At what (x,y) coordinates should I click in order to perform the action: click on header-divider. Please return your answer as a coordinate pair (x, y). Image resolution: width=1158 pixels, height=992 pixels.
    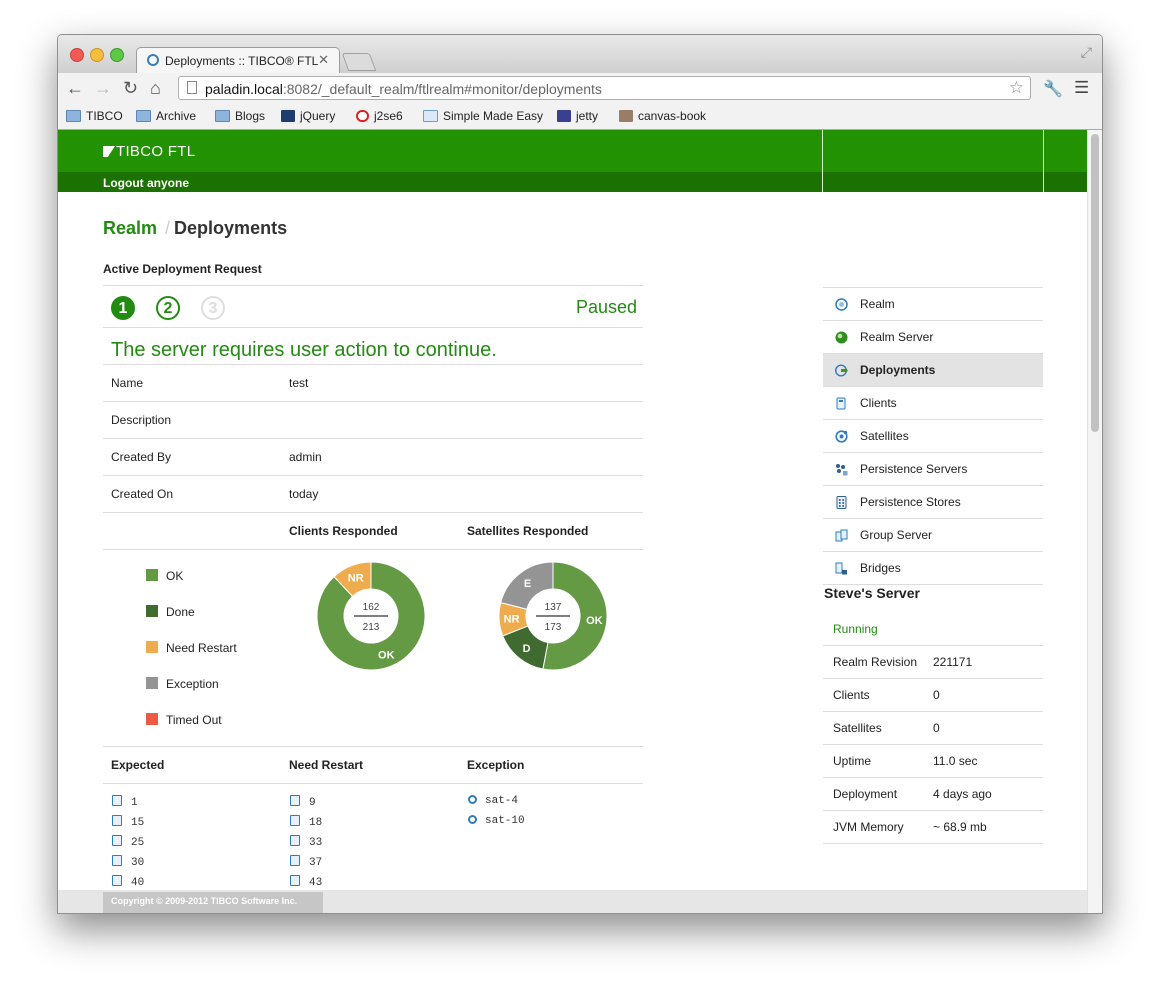
    Looking at the image, I should click on (1043, 161).